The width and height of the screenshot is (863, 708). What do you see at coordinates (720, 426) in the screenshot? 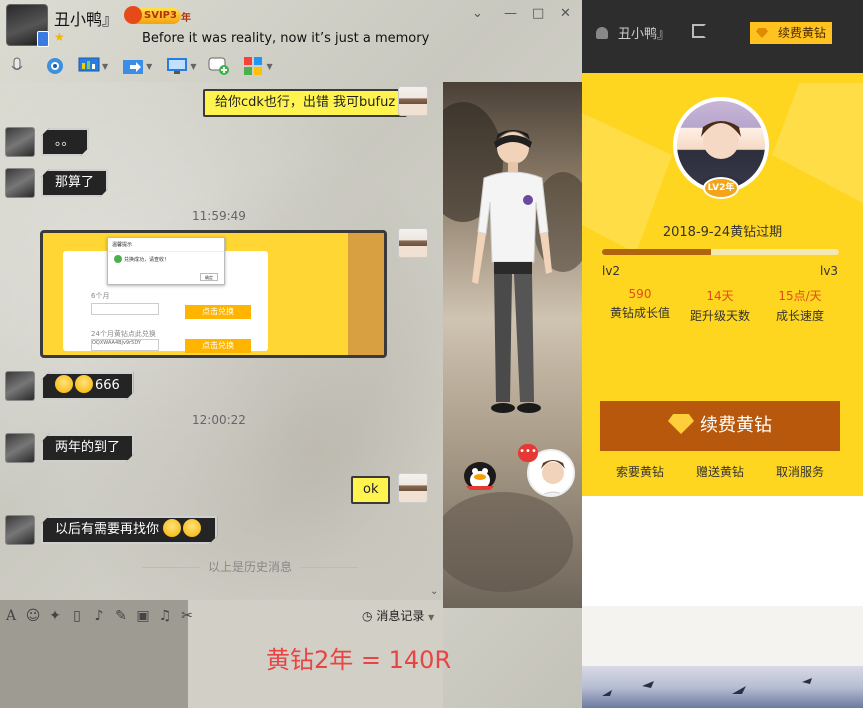
I see `renew-yellow-diamond-button: 续费黄钻` at bounding box center [720, 426].